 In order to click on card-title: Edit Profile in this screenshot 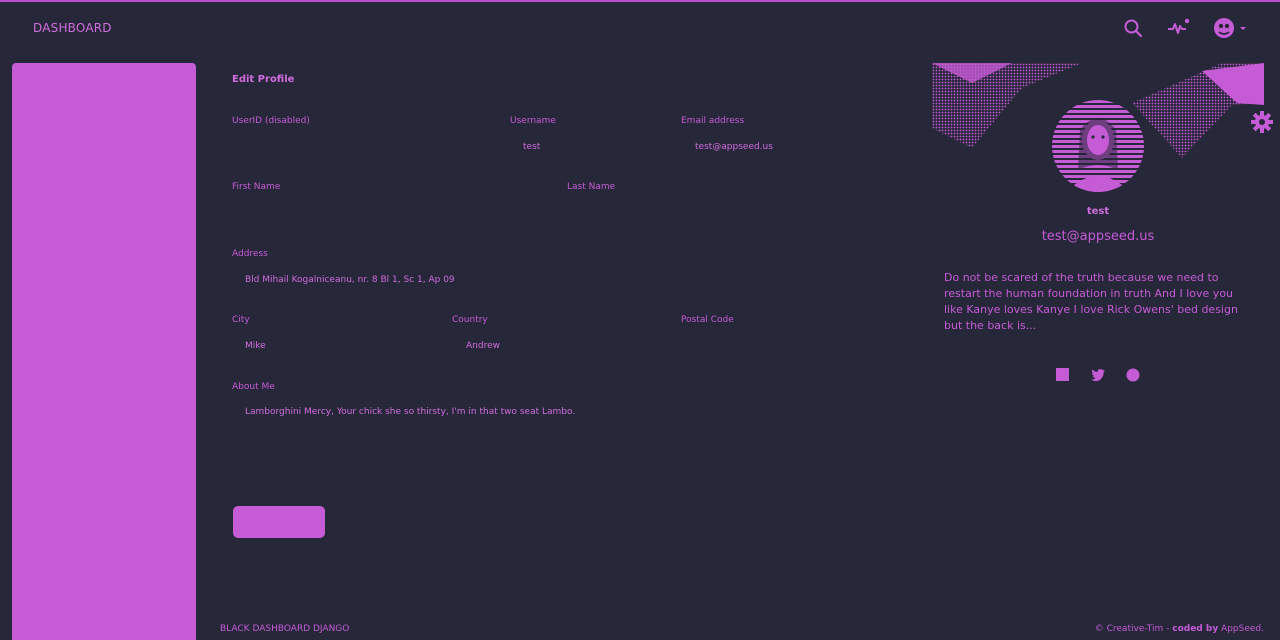, I will do `click(263, 79)`.